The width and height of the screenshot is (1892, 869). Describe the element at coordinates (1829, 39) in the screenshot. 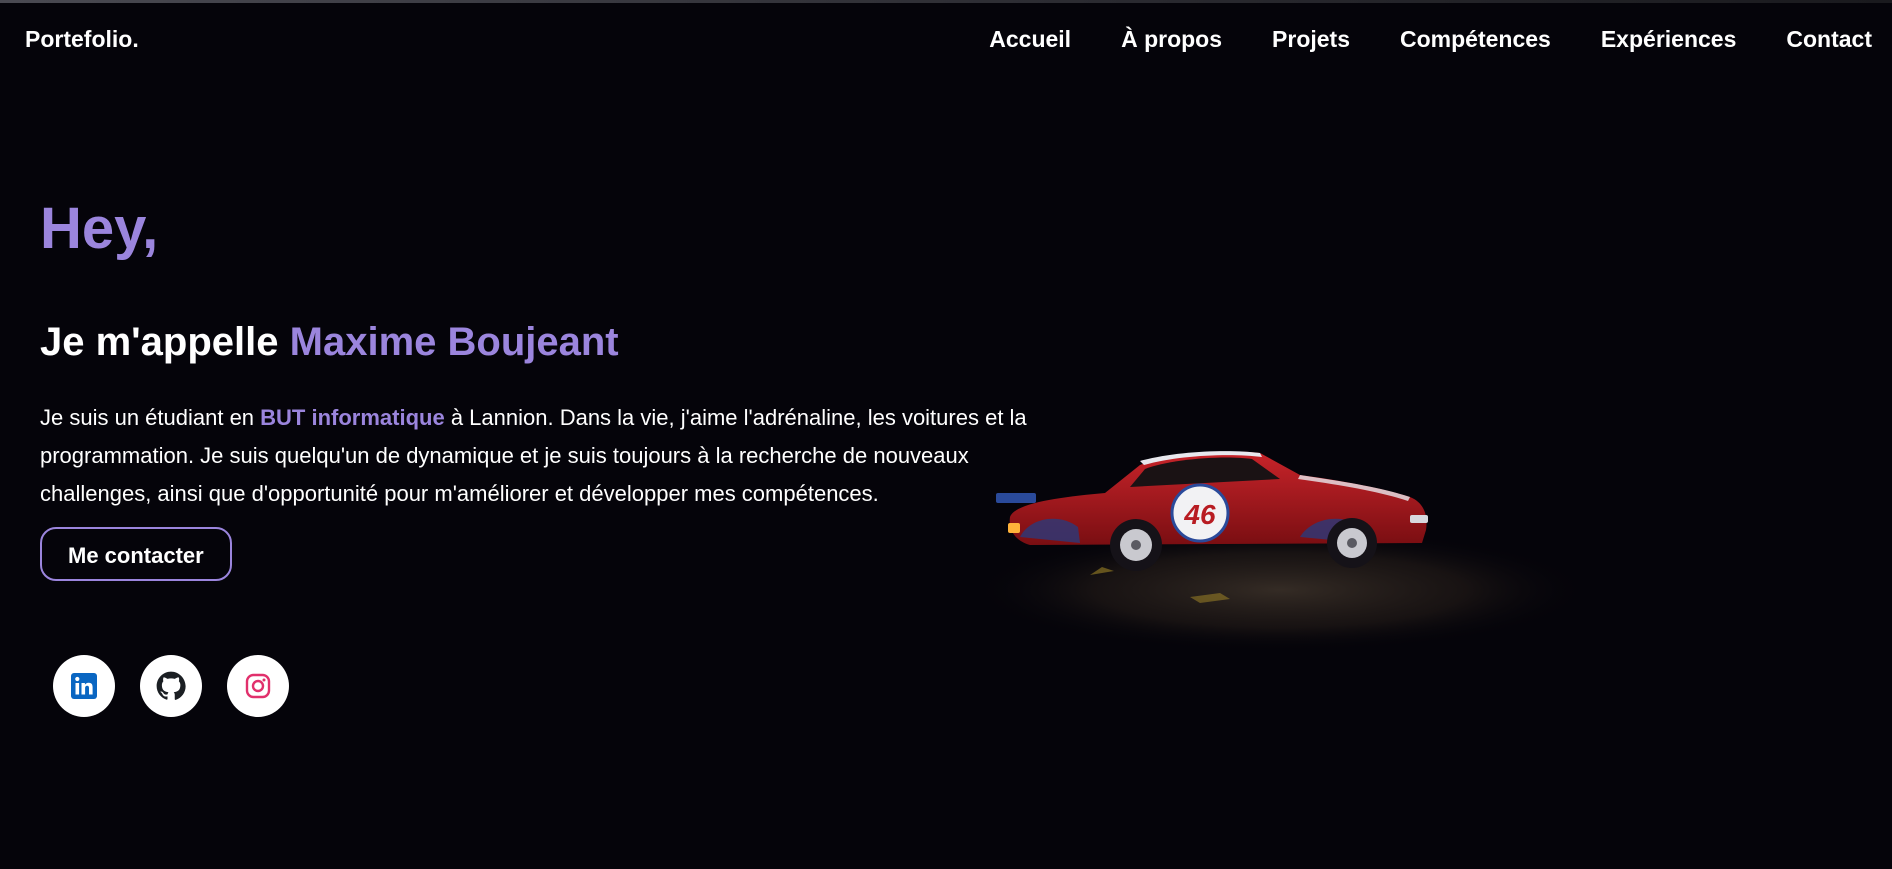

I see `nav-contact: Contact` at that location.